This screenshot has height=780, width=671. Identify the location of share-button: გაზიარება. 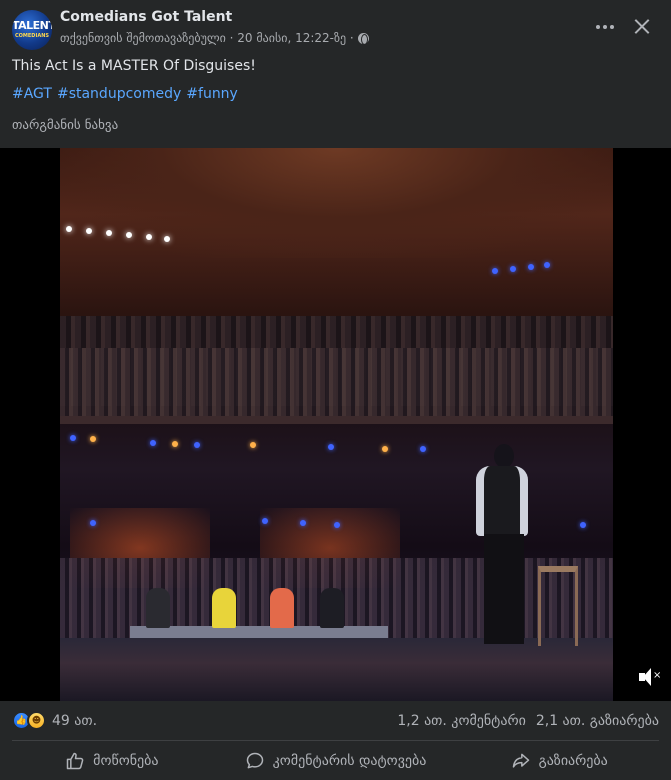
(559, 761).